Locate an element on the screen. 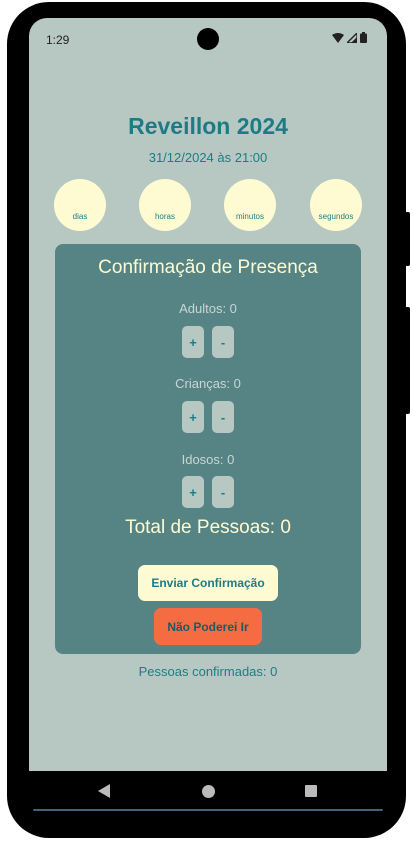 This screenshot has width=413, height=844. nav-recents is located at coordinates (311, 791).